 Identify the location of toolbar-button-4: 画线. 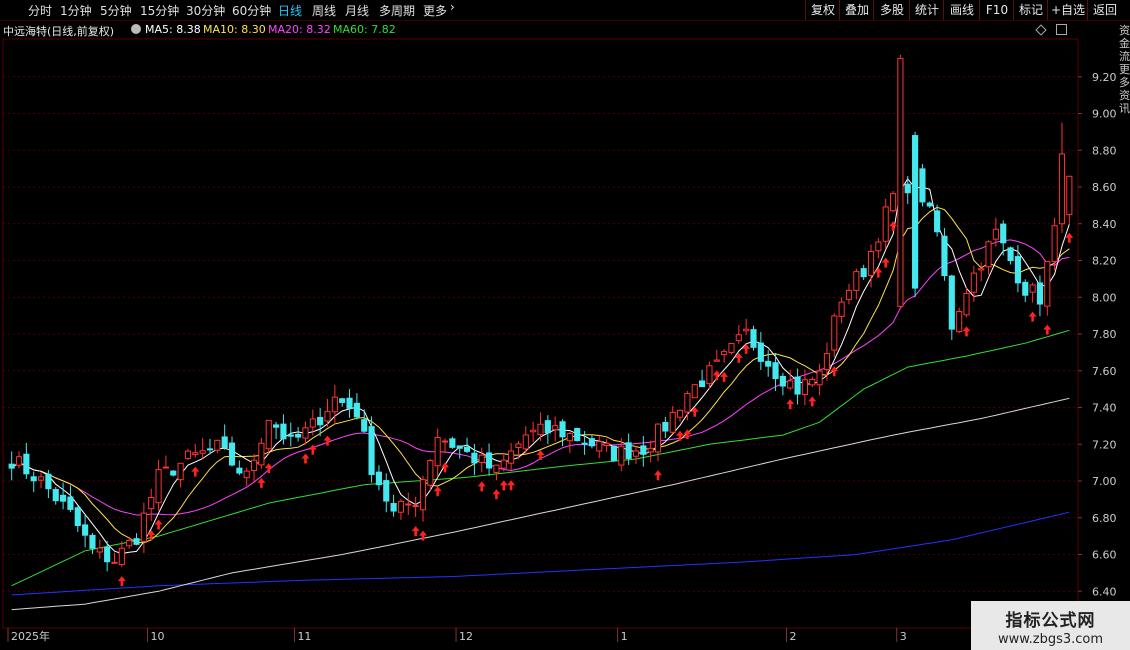
(961, 10).